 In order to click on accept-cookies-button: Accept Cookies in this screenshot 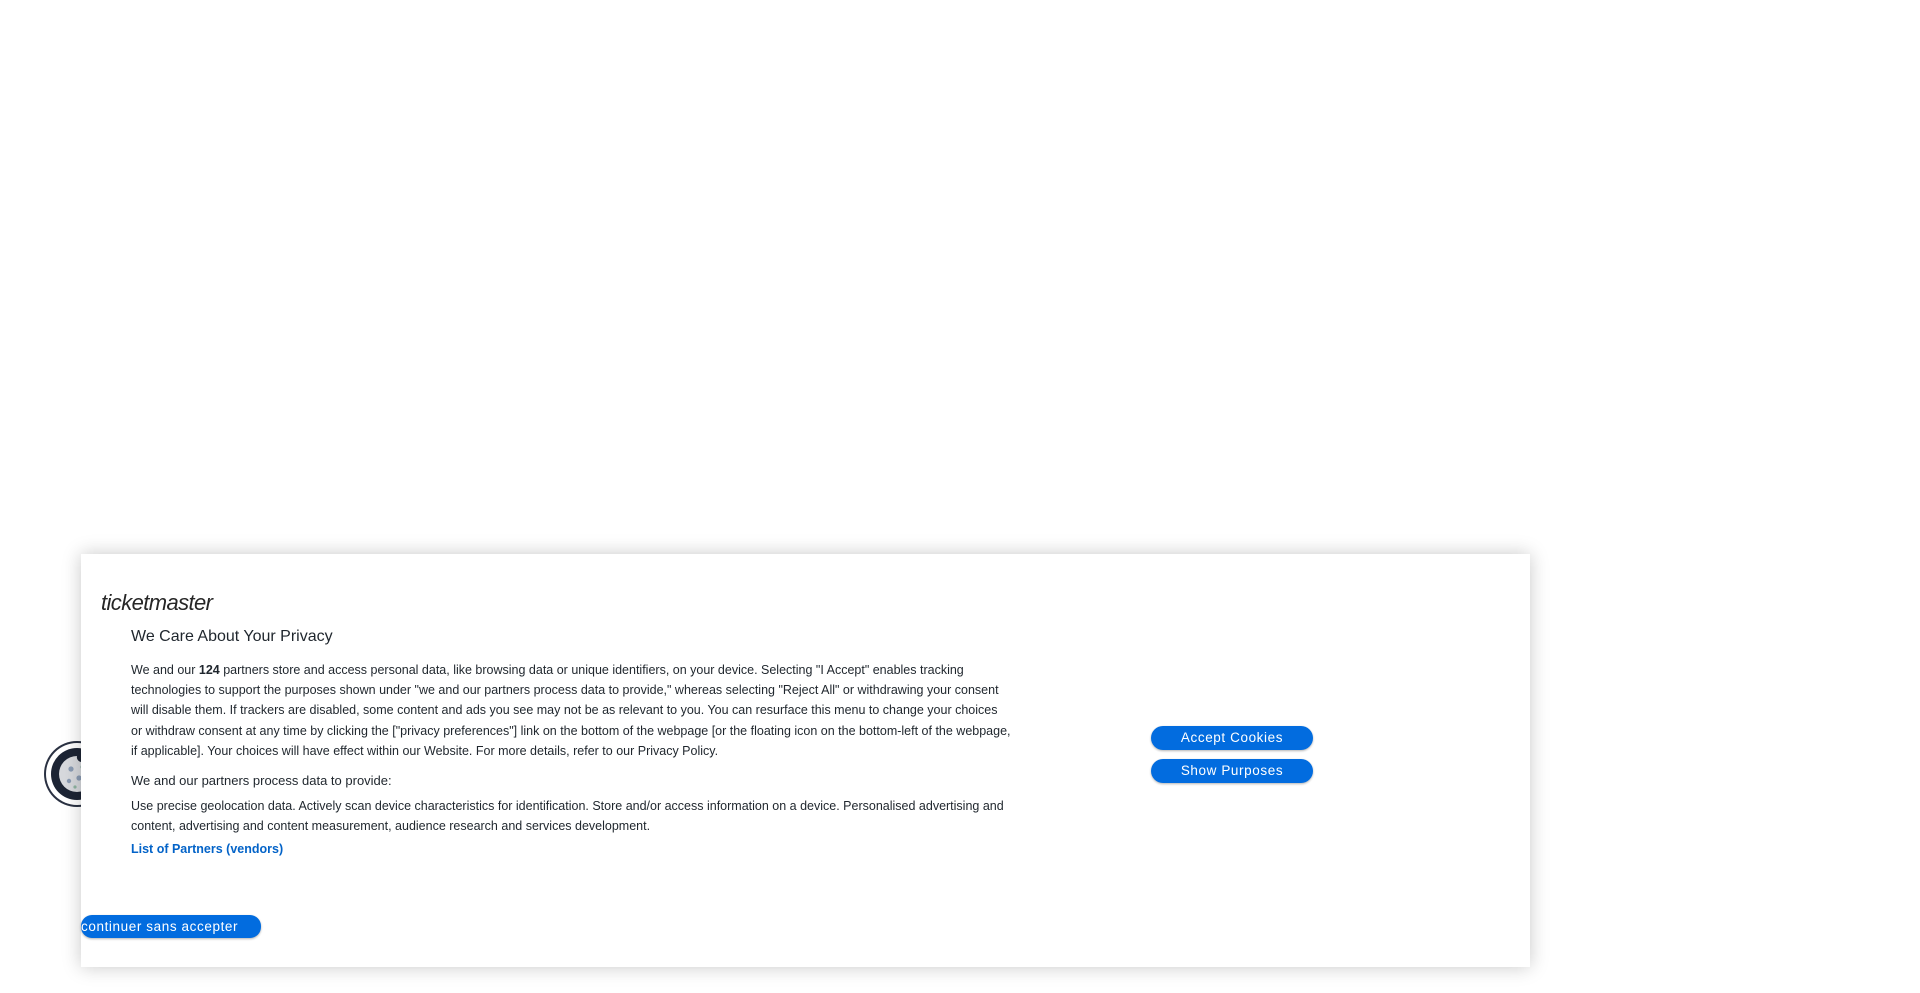, I will do `click(1232, 738)`.